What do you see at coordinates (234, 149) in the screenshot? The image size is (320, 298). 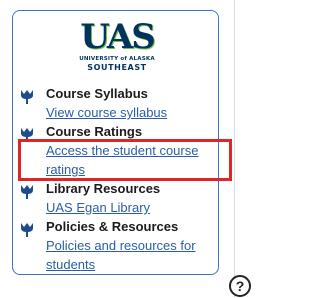 I see `panel-divider` at bounding box center [234, 149].